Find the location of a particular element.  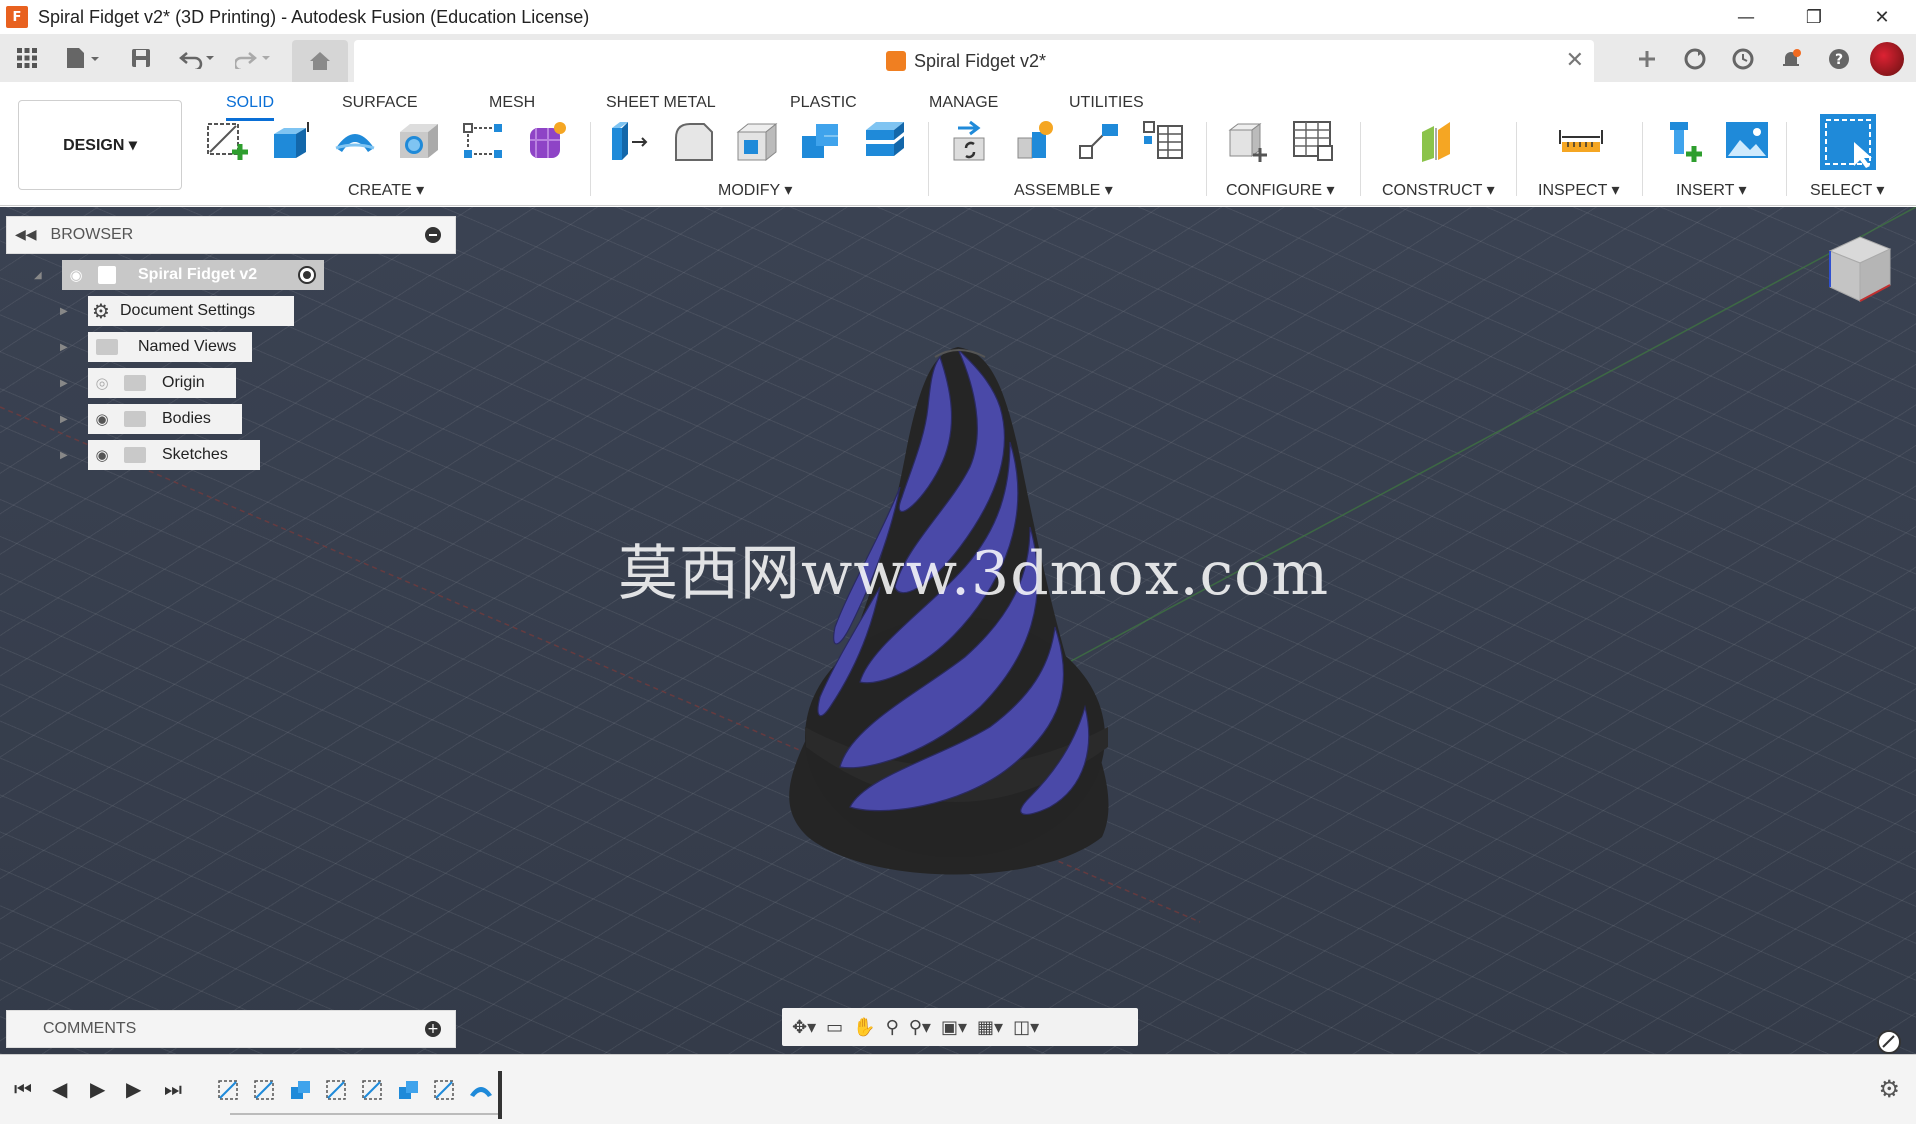

timeline-revolve-icon is located at coordinates (481, 1090).